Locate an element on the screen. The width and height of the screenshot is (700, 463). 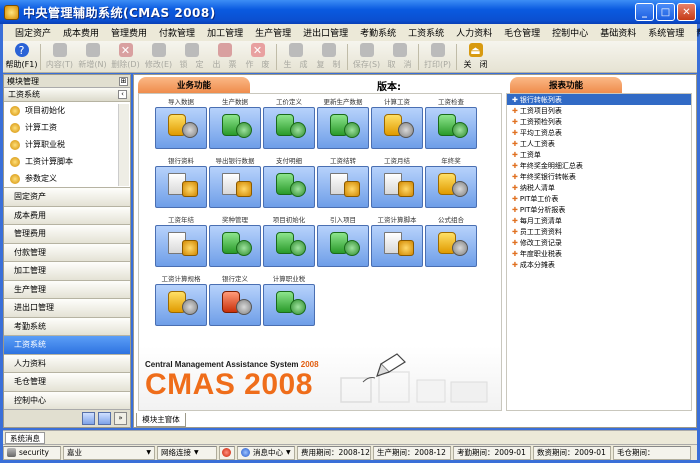
function-button: 计算职业税 is located at coordinates (289, 301).